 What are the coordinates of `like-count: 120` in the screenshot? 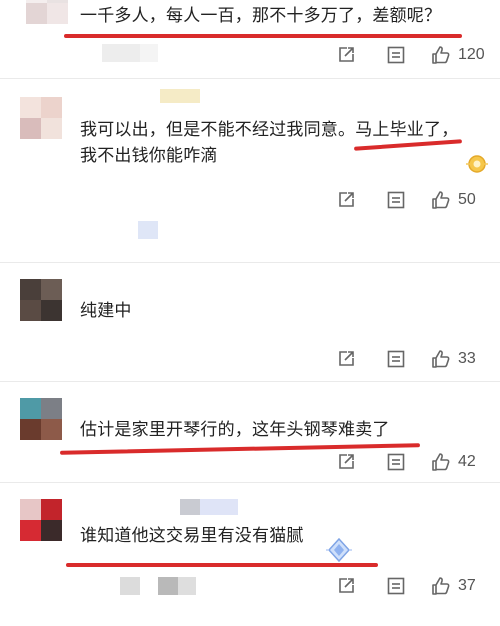 It's located at (471, 54).